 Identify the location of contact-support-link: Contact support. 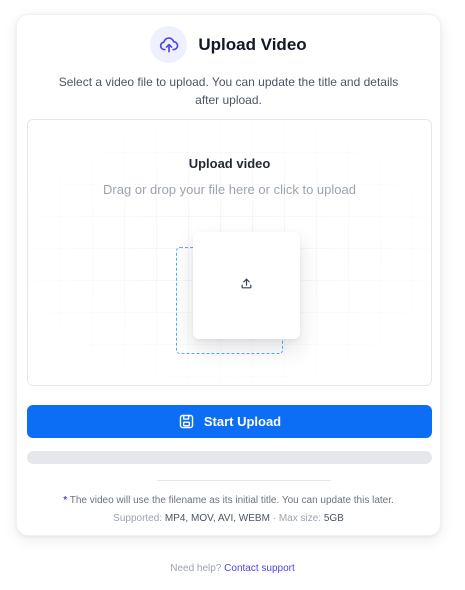
(259, 568).